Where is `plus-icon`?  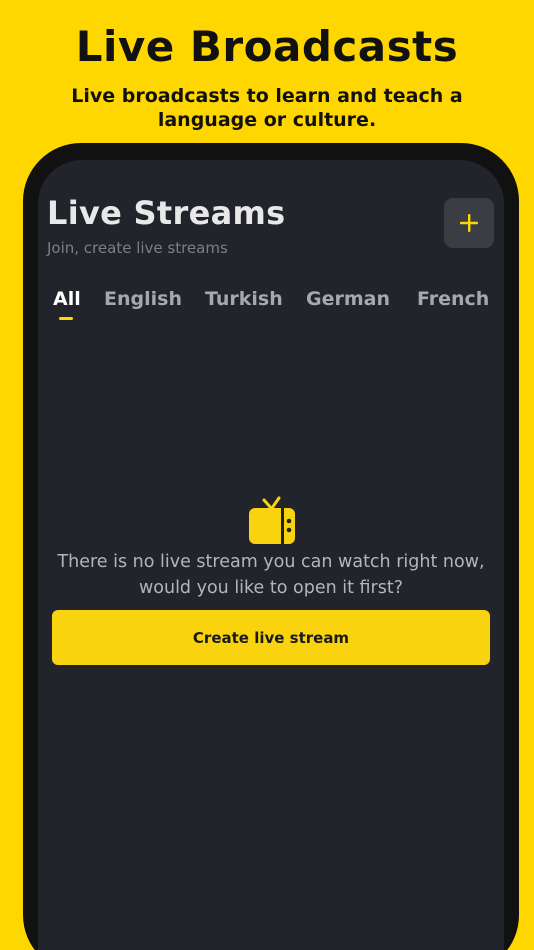
plus-icon is located at coordinates (469, 223).